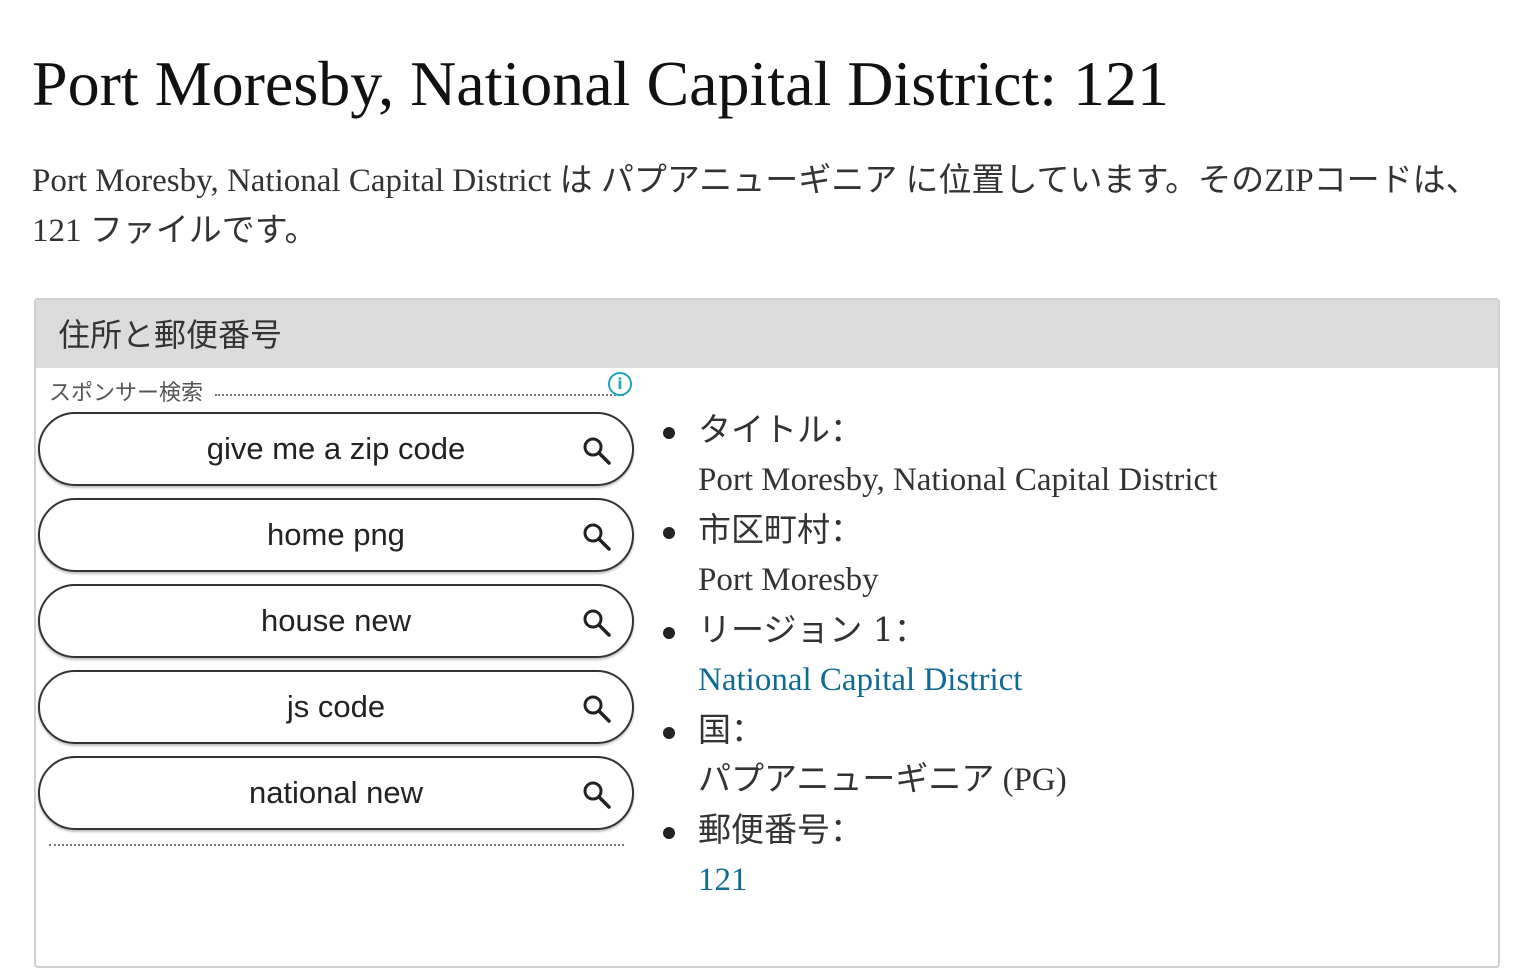 This screenshot has height=973, width=1520. I want to click on search-suggestion-button: home png, so click(336, 535).